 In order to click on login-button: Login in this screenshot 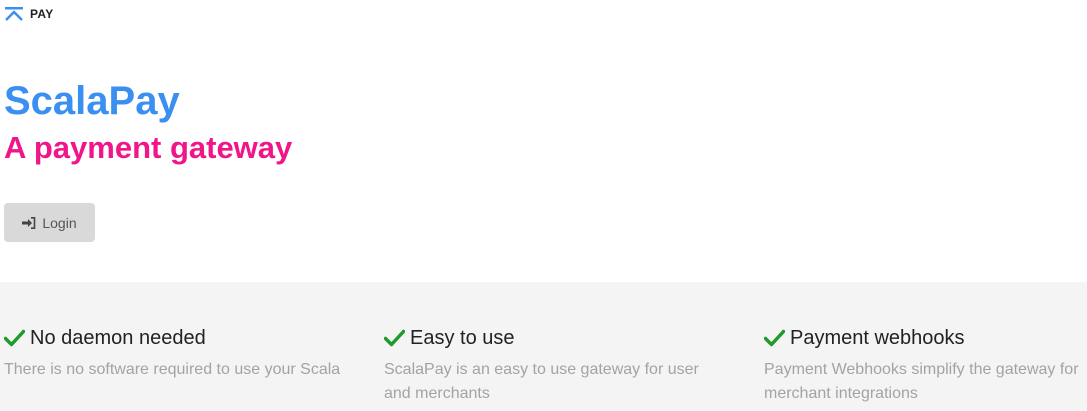, I will do `click(49, 222)`.